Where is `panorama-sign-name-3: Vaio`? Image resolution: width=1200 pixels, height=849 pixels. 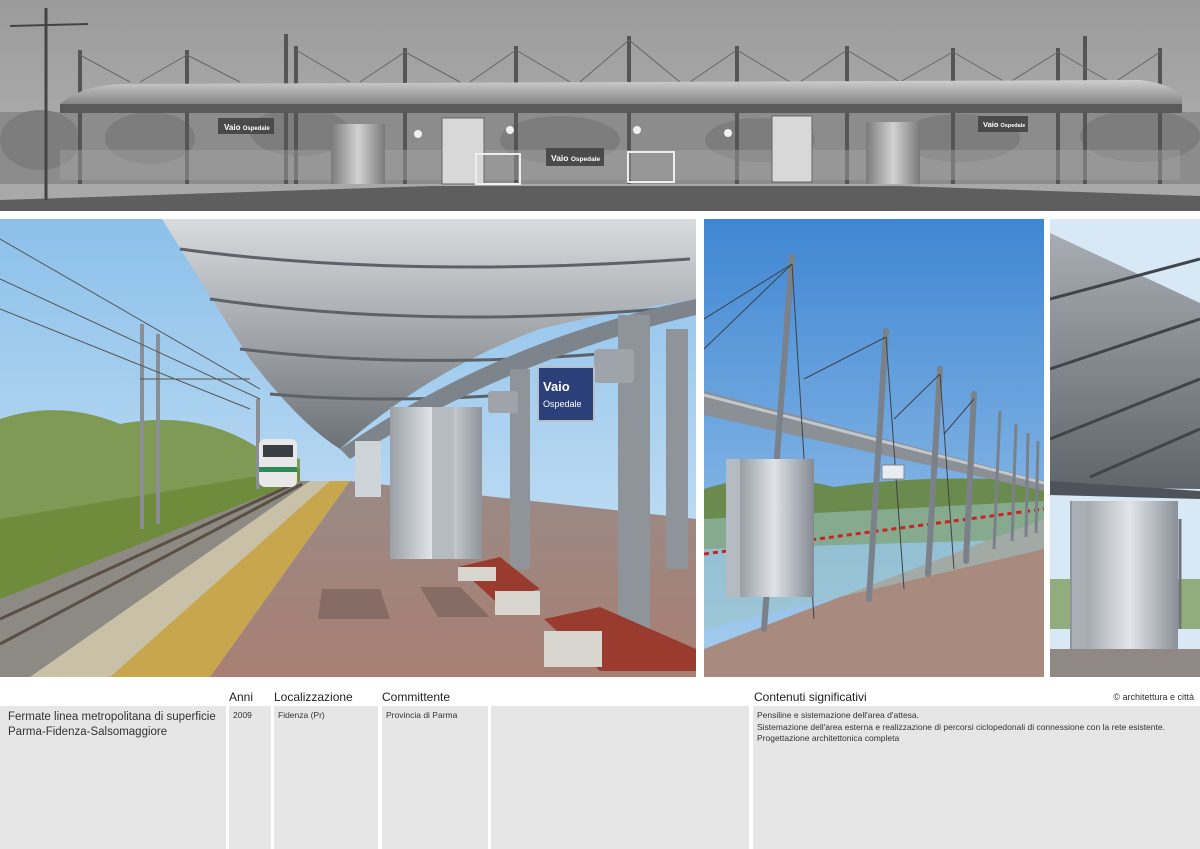
panorama-sign-name-3: Vaio is located at coordinates (991, 124).